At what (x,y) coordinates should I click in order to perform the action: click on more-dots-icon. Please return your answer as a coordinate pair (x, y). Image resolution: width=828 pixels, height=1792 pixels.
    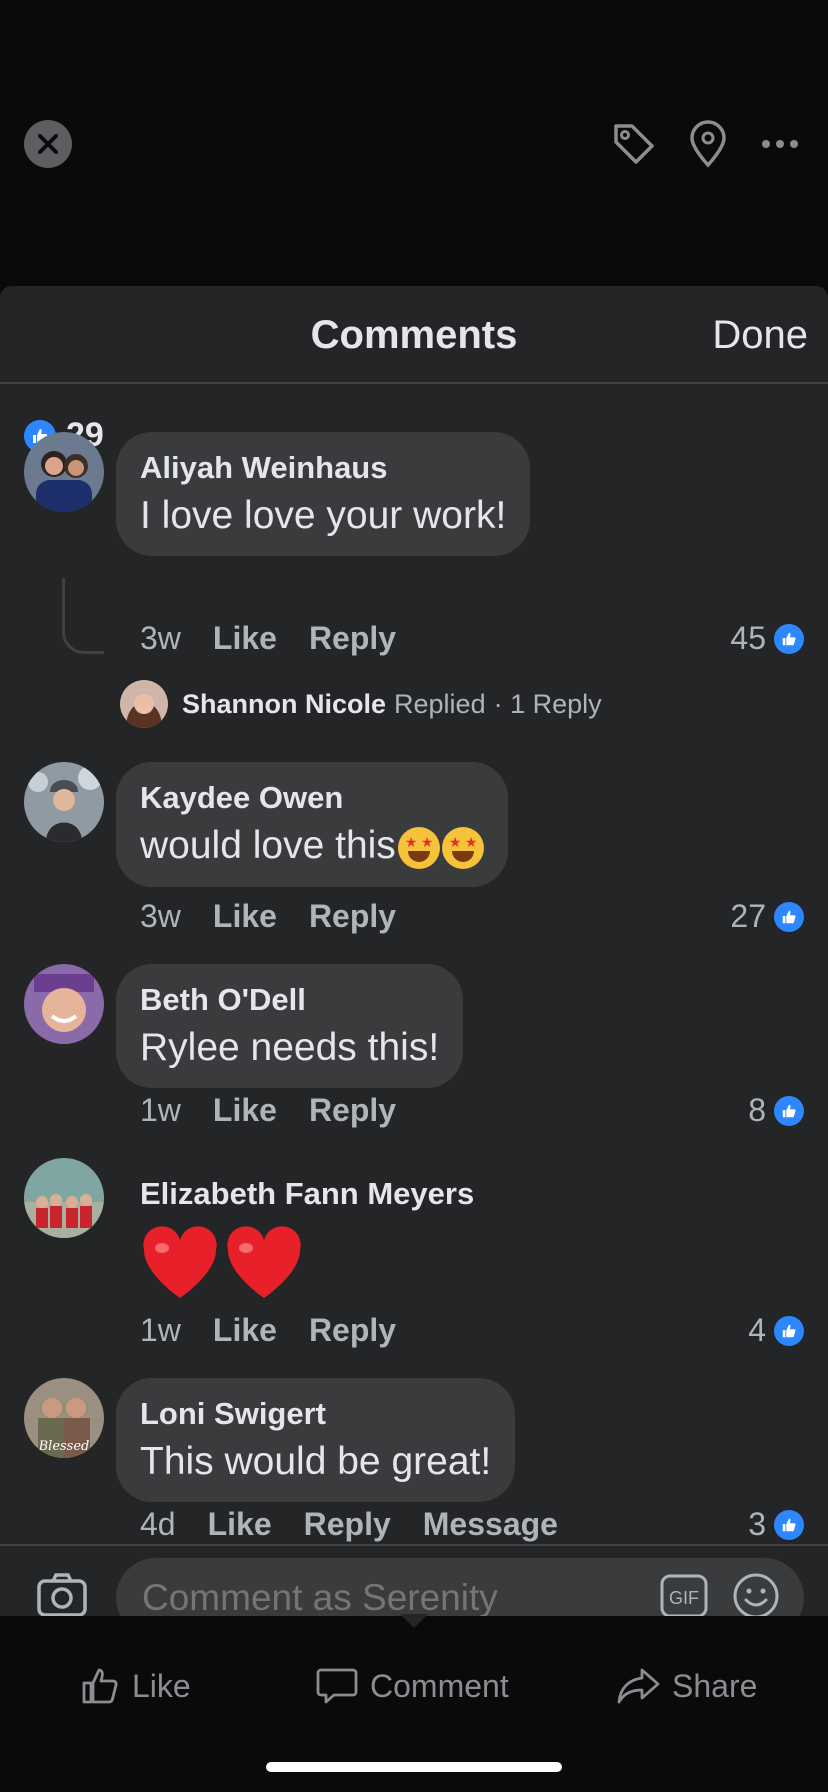
    Looking at the image, I should click on (780, 144).